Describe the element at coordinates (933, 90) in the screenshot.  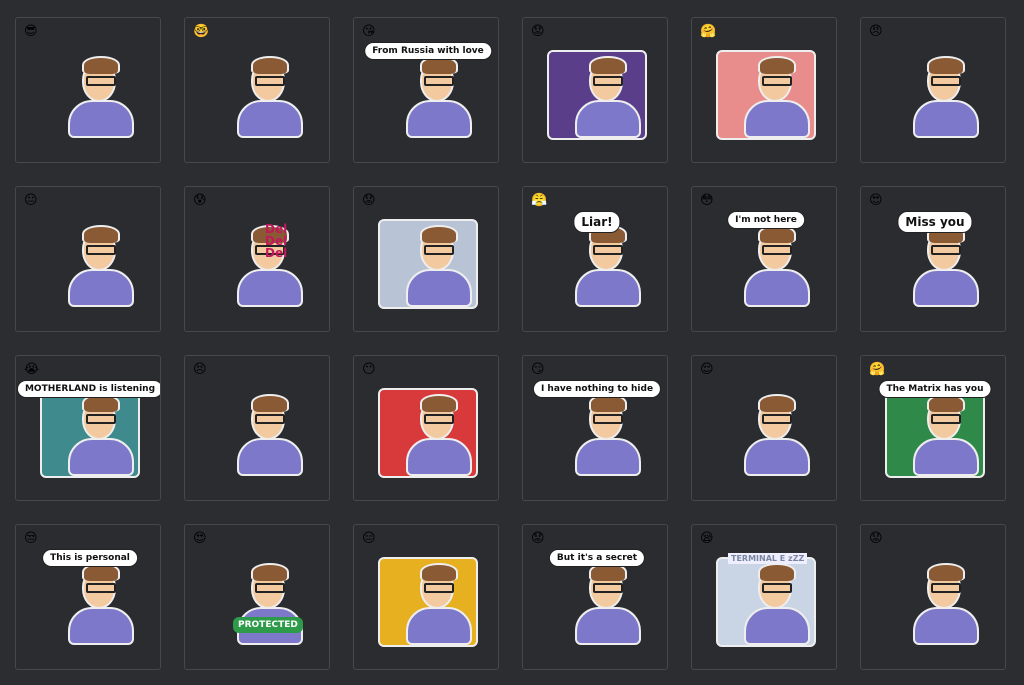
I see `sticker-card: 😠` at that location.